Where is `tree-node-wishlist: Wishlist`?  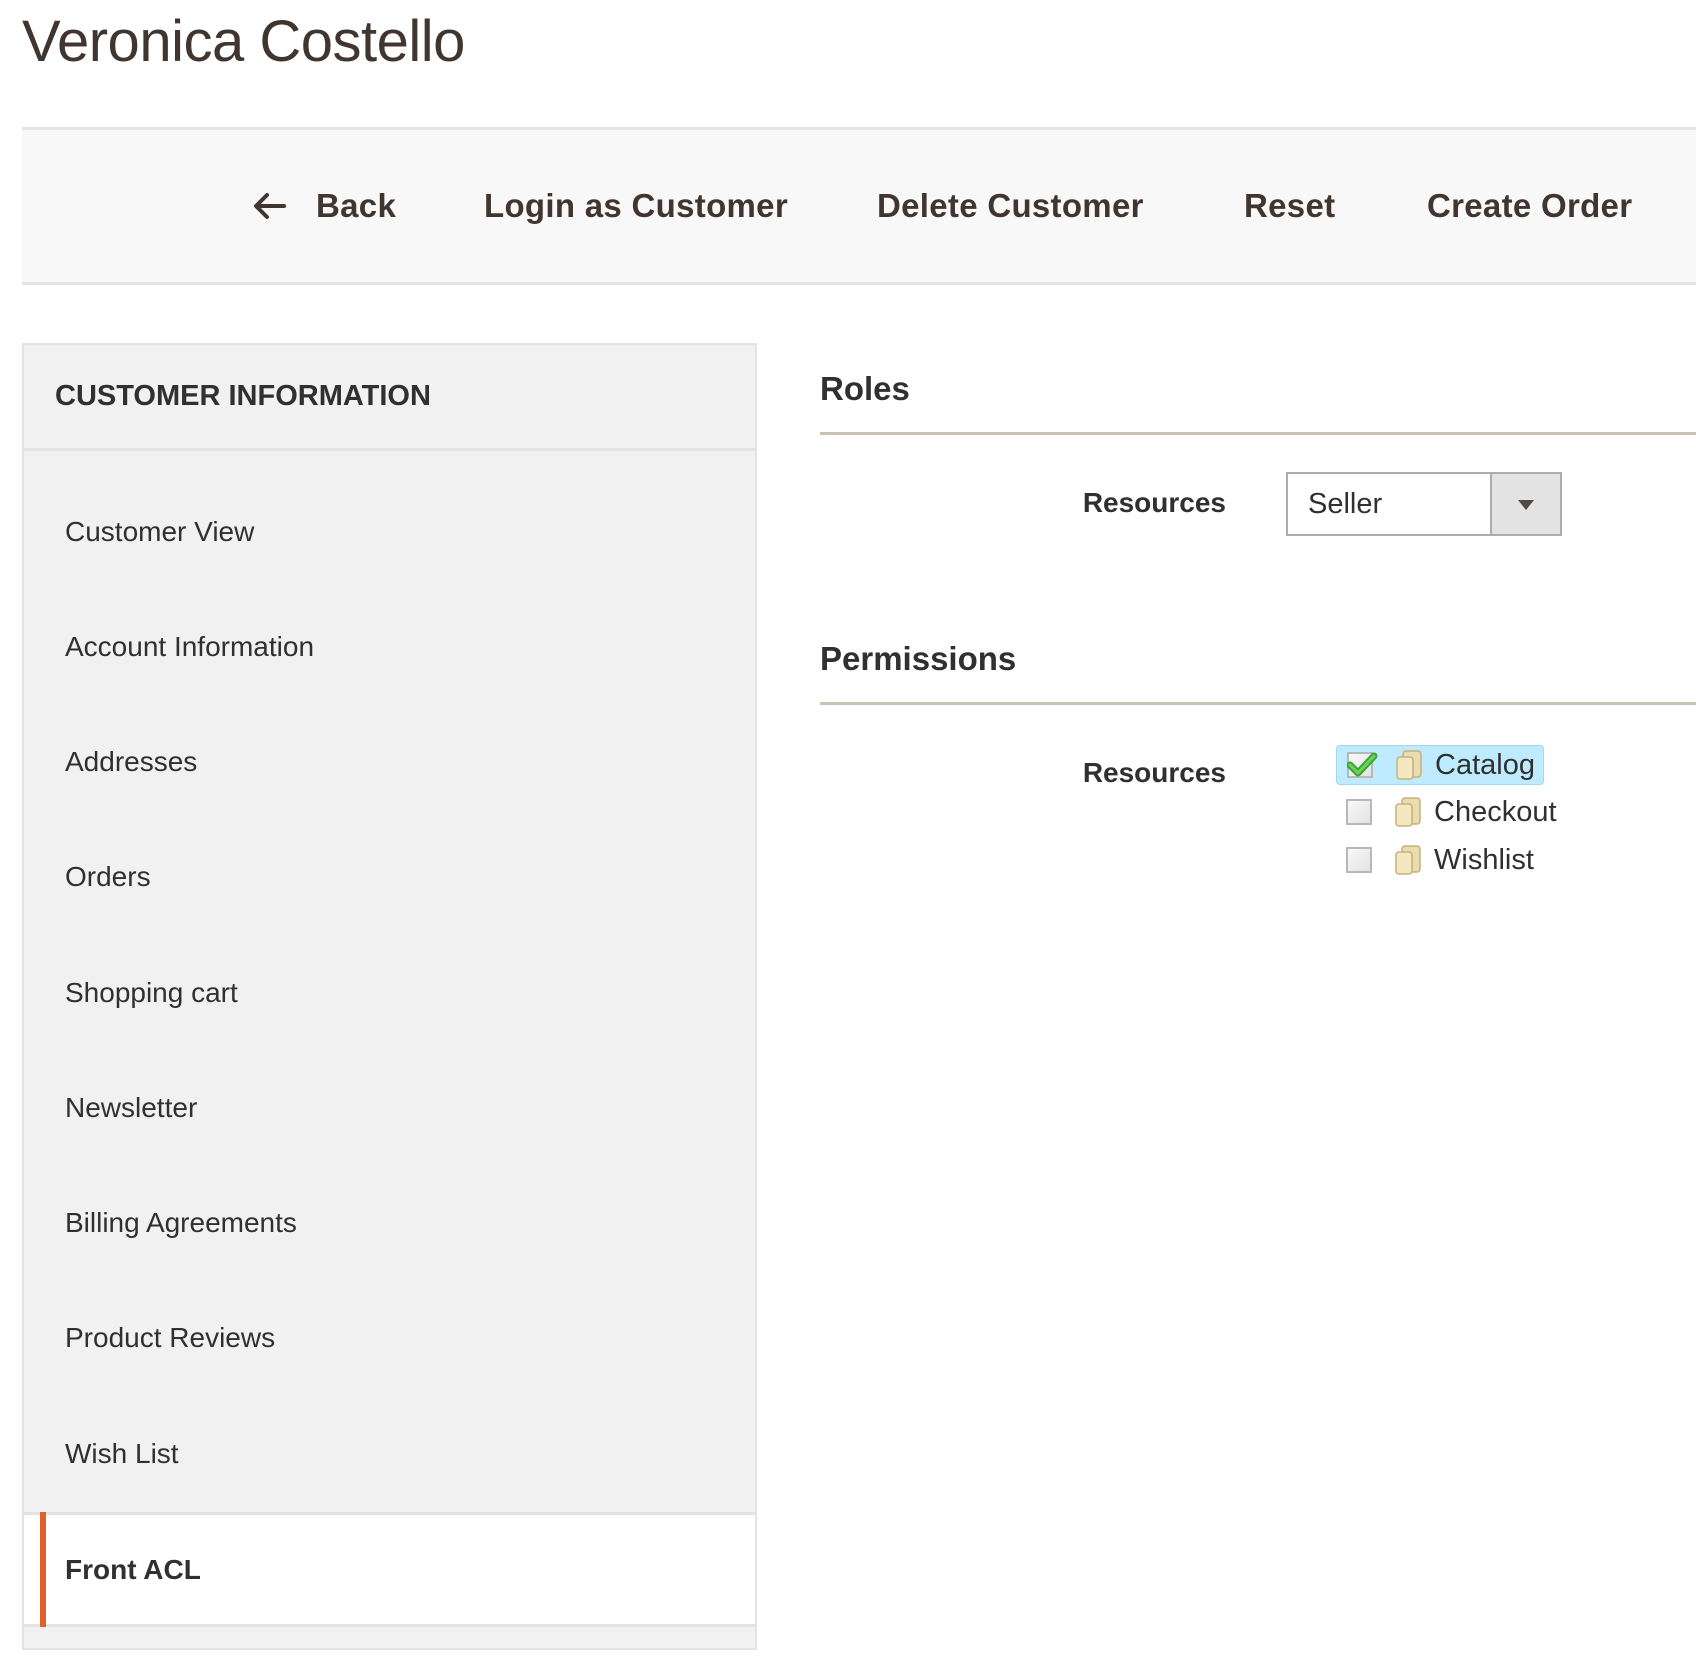
tree-node-wishlist: Wishlist is located at coordinates (1439, 860).